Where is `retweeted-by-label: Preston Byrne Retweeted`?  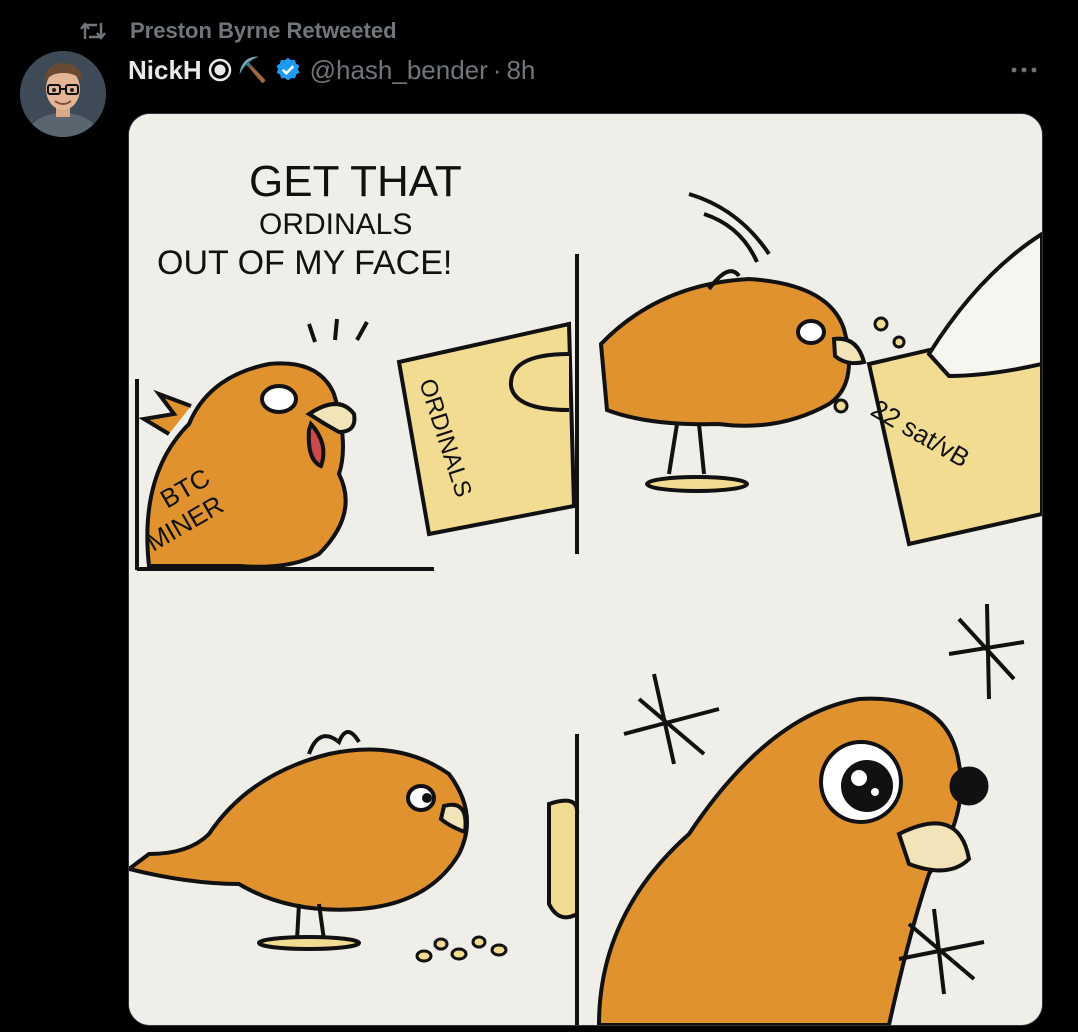 retweeted-by-label: Preston Byrne Retweeted is located at coordinates (263, 31).